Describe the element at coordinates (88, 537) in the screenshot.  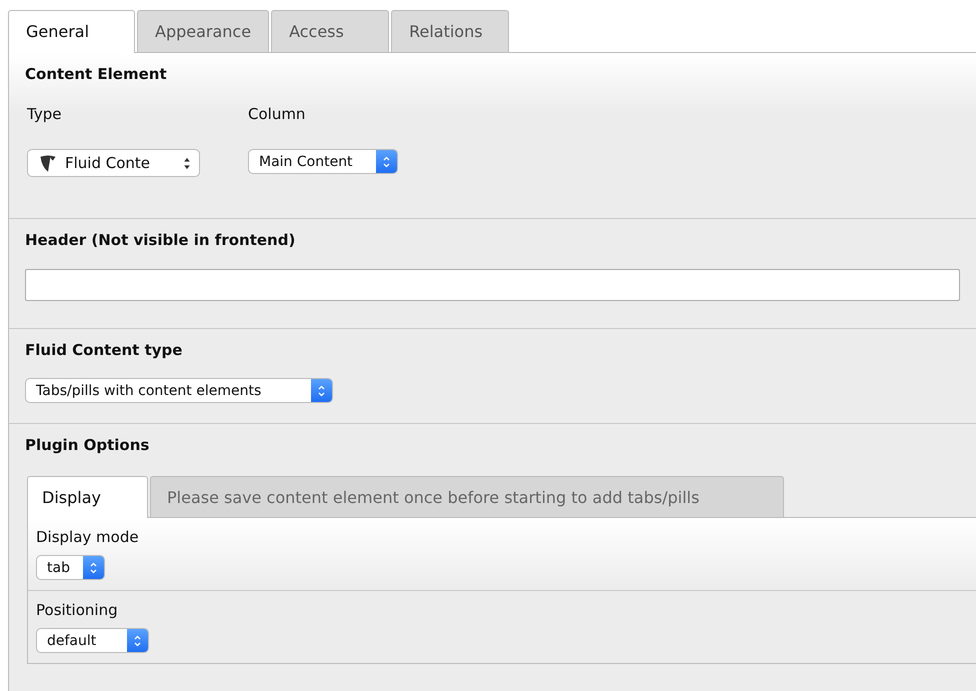
I see `field-label: Display mode` at that location.